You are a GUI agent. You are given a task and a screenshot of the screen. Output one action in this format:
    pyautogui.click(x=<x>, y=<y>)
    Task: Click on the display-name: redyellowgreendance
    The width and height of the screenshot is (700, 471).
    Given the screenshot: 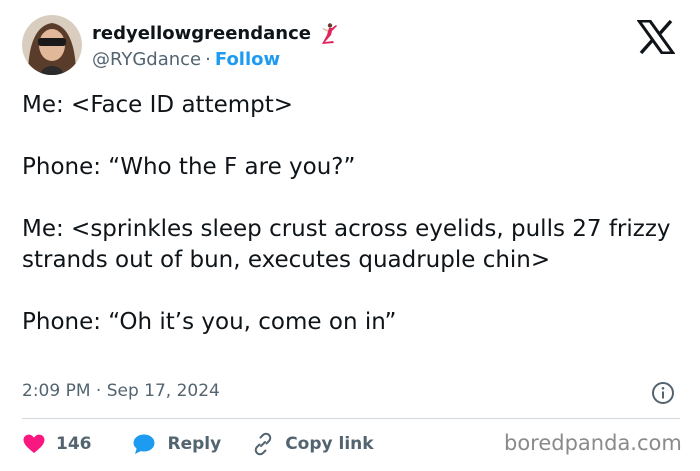 What is the action you would take?
    pyautogui.click(x=201, y=34)
    